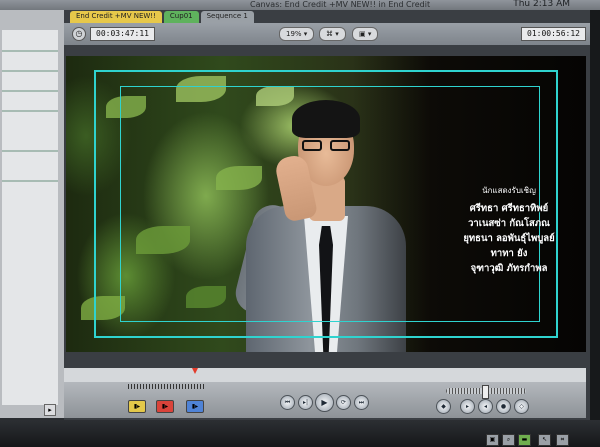  I want to click on zoom-value: 19%, so click(294, 34).